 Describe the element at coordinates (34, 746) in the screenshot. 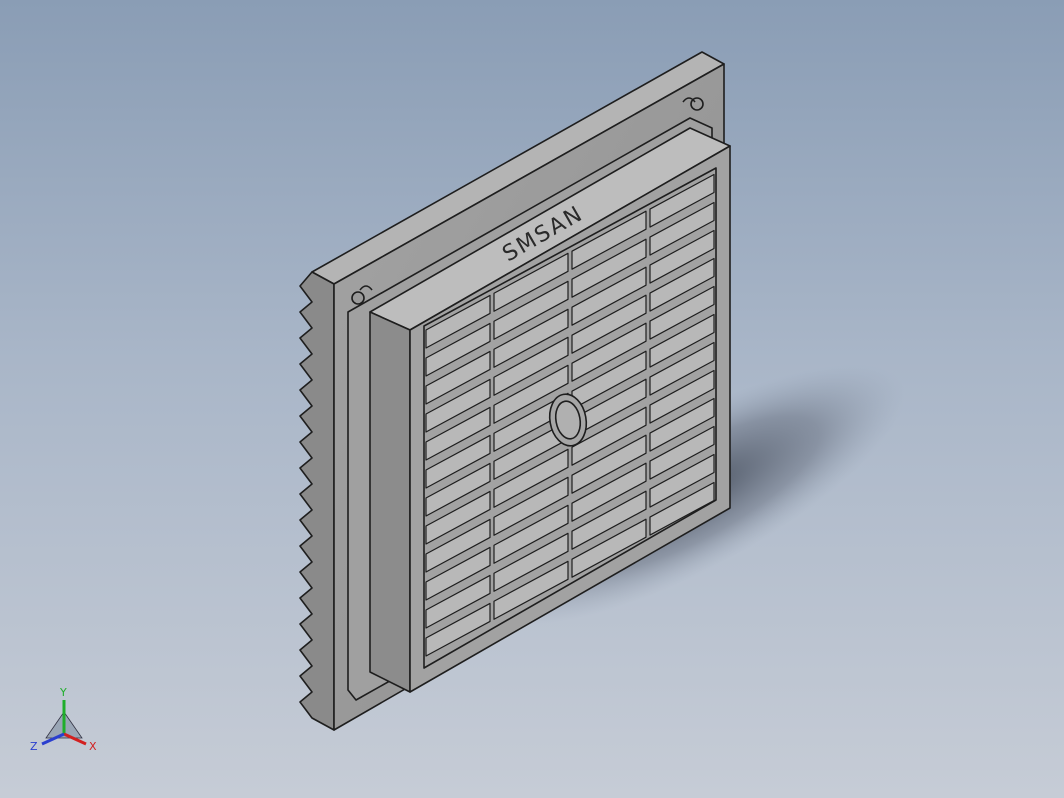

I see `triad-z-label: Z` at that location.